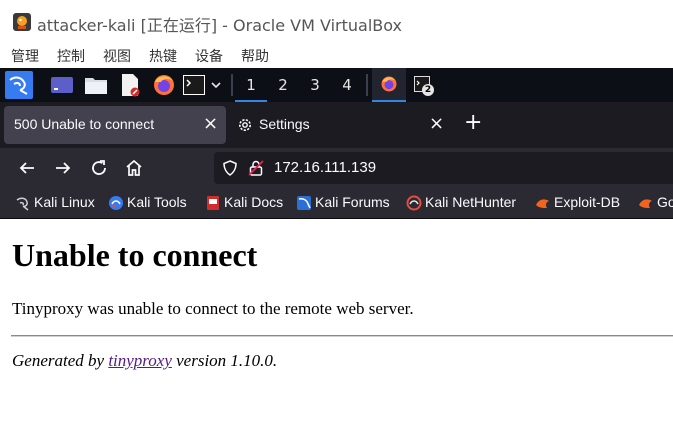 This screenshot has height=432, width=673. What do you see at coordinates (655, 203) in the screenshot?
I see `bookmark-ghdb: Go` at bounding box center [655, 203].